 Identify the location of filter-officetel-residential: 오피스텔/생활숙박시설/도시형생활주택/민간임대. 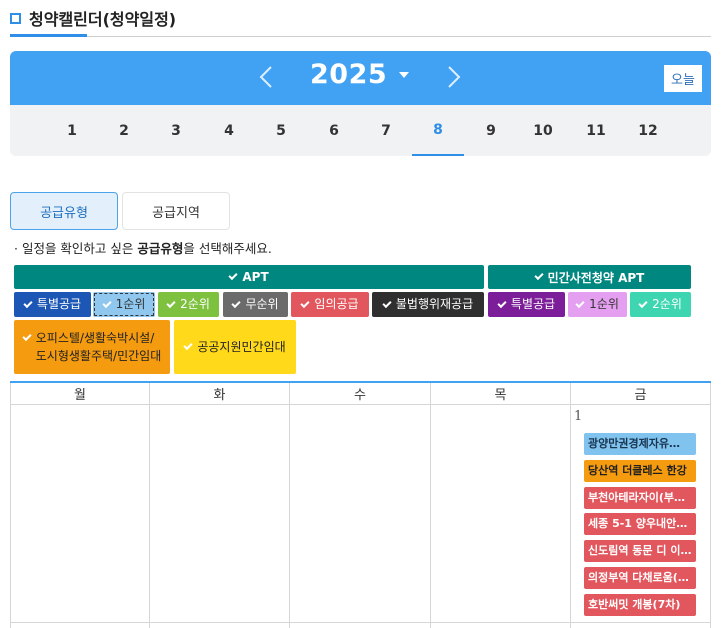
(92, 347).